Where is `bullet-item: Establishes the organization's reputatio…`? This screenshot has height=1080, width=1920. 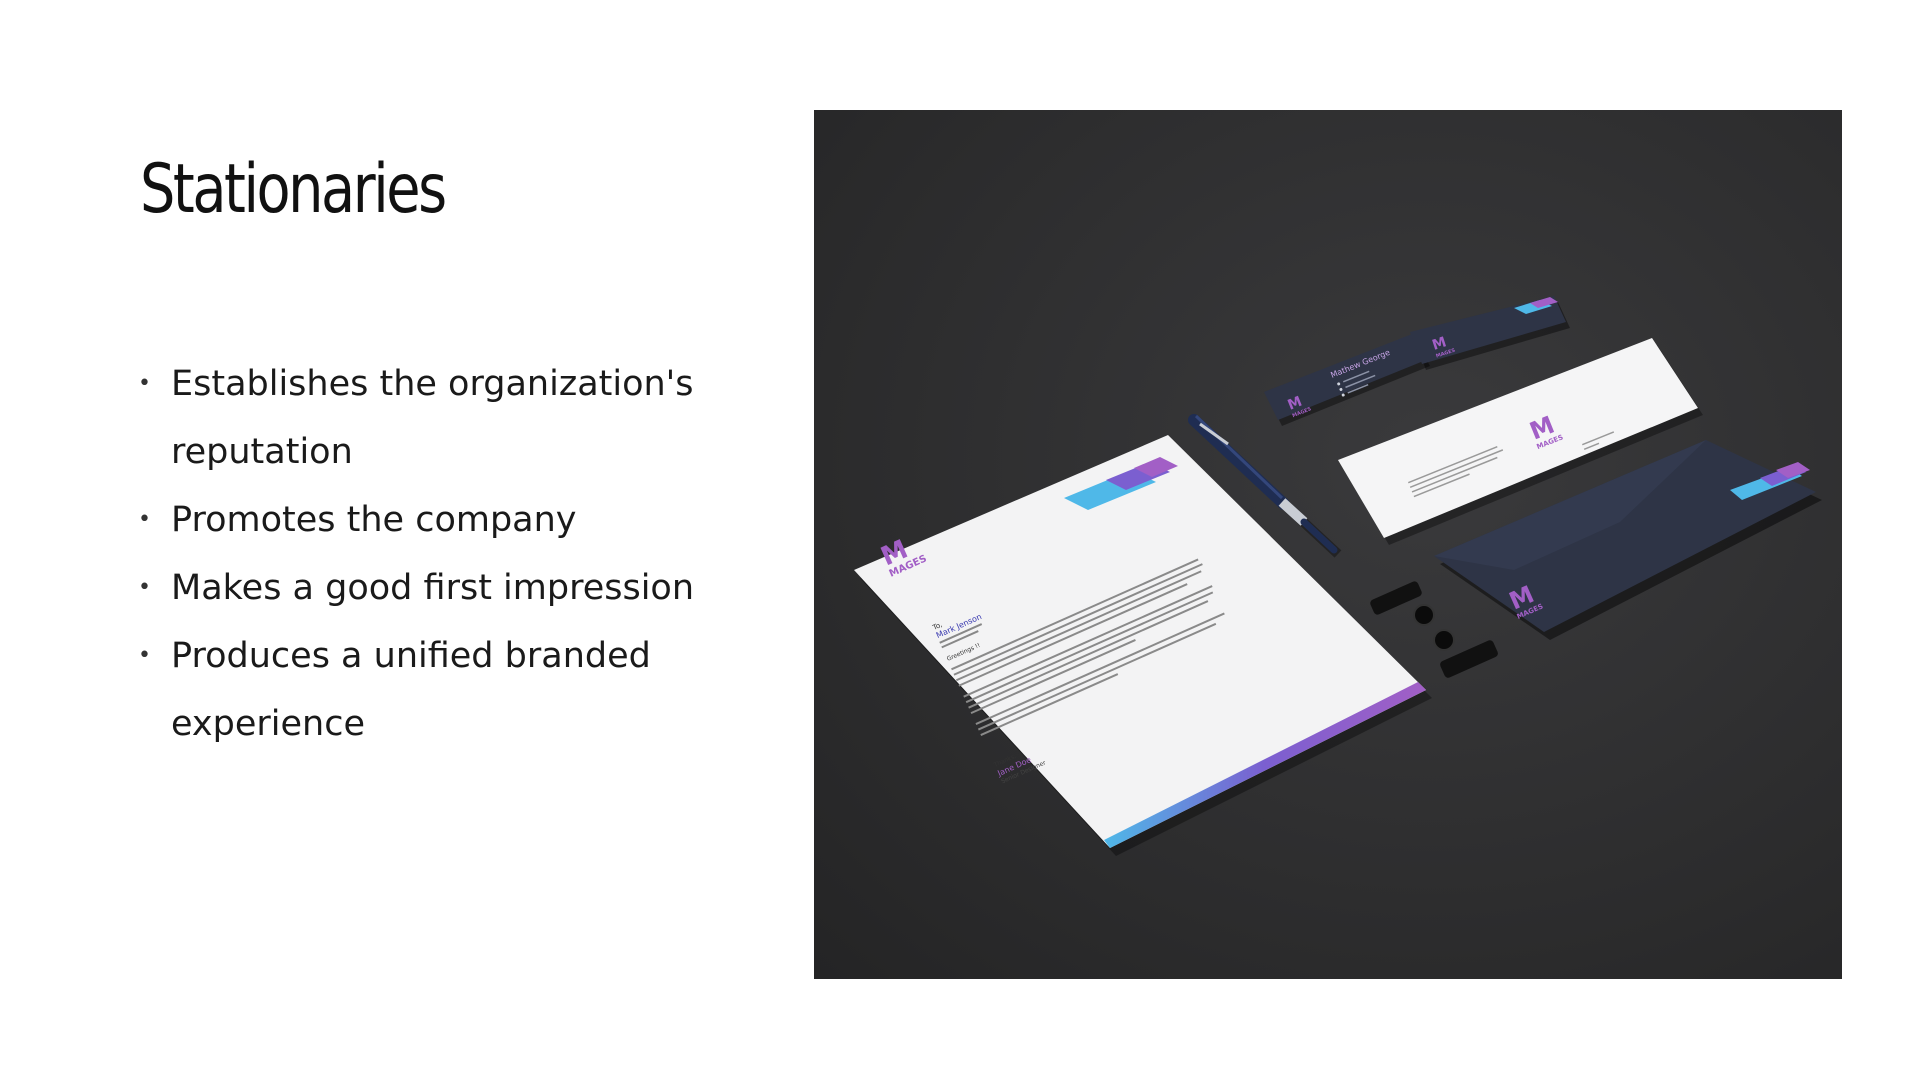
bullet-item: Establishes the organization's reputatio… is located at coordinates (438, 418).